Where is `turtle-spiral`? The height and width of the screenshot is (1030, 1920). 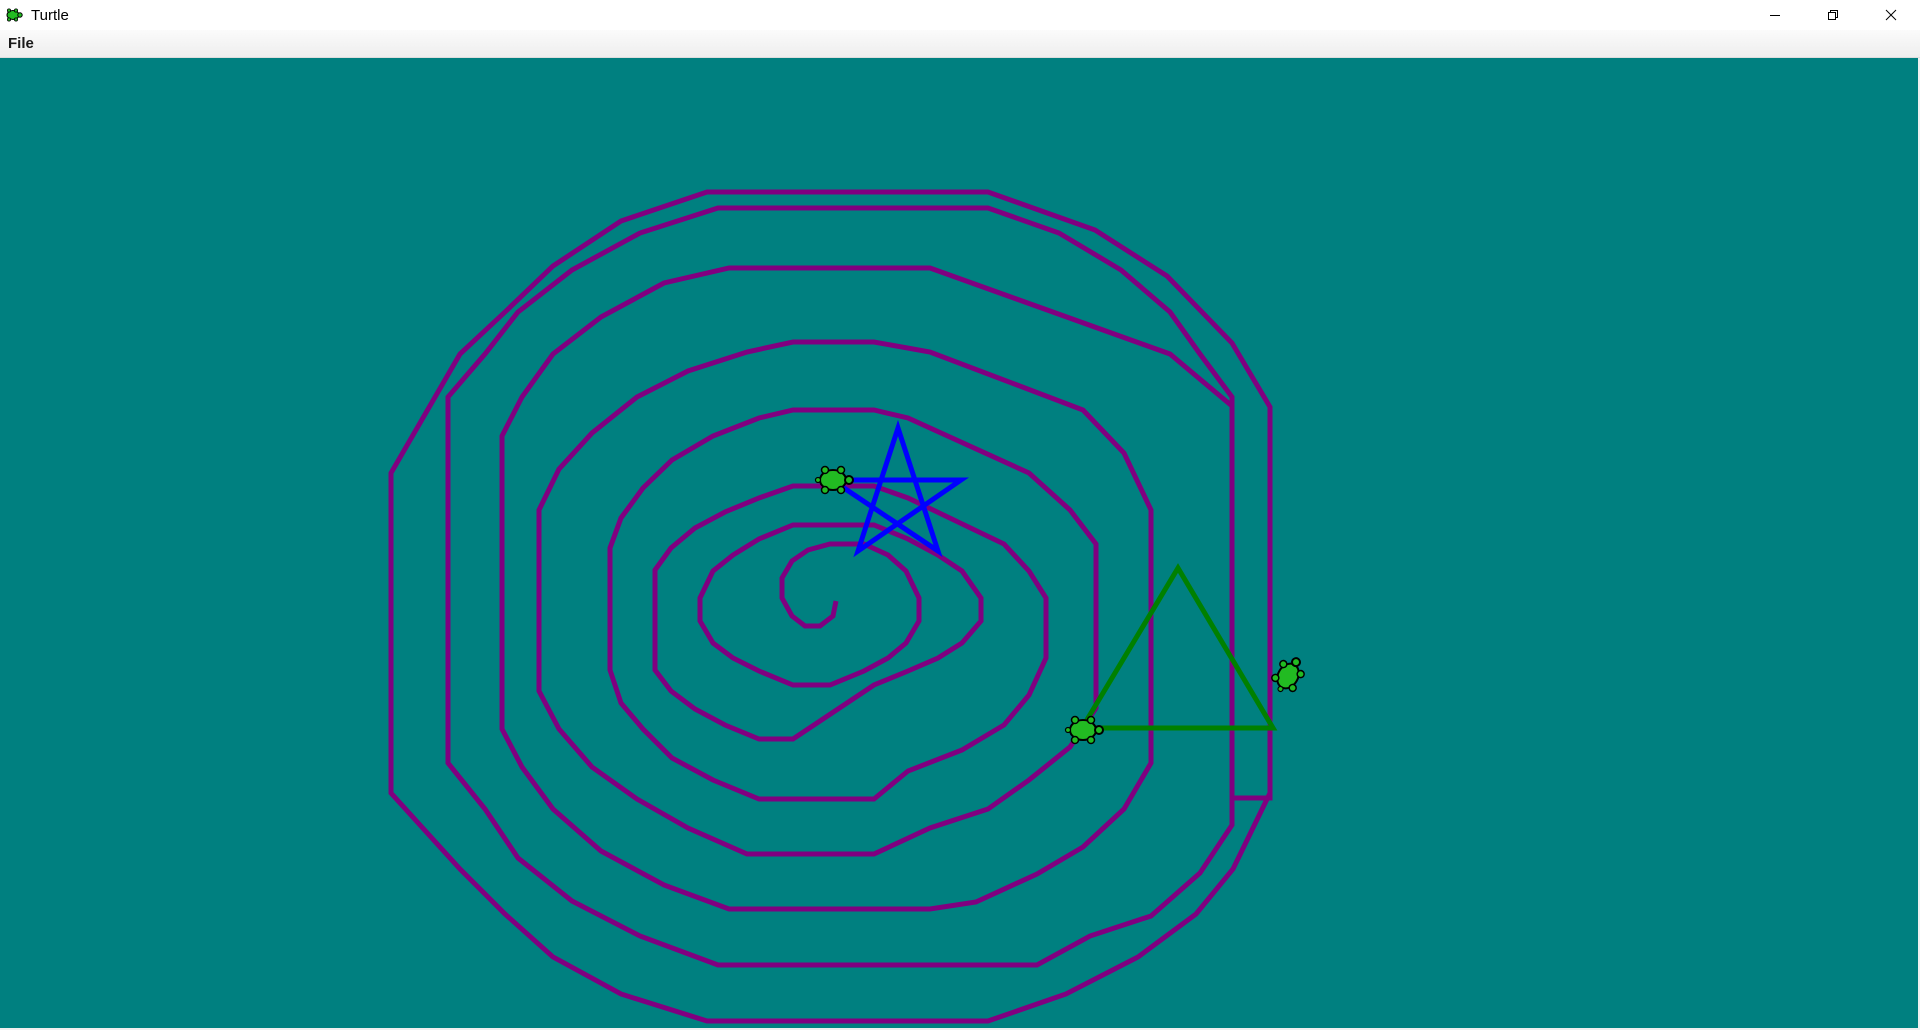 turtle-spiral is located at coordinates (1288, 675).